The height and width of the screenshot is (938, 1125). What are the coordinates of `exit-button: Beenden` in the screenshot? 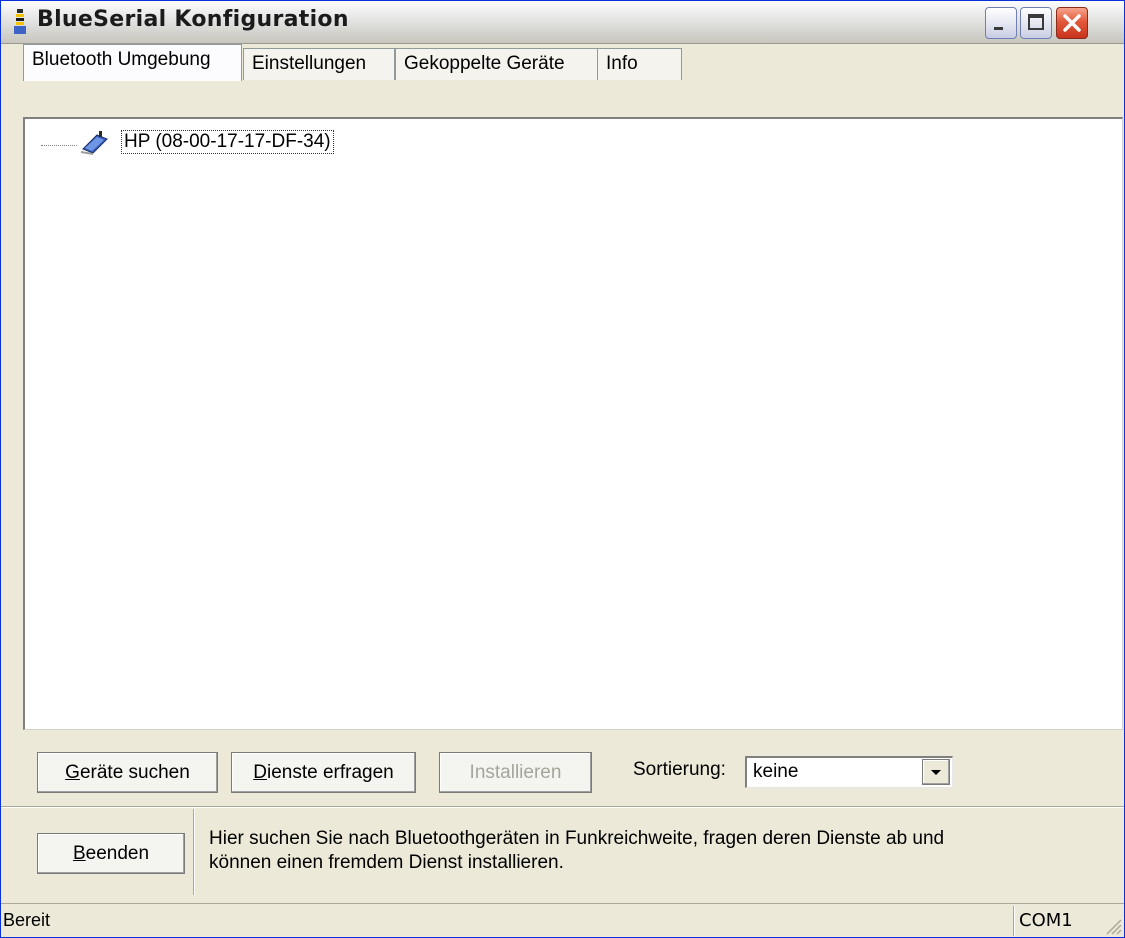 It's located at (111, 853).